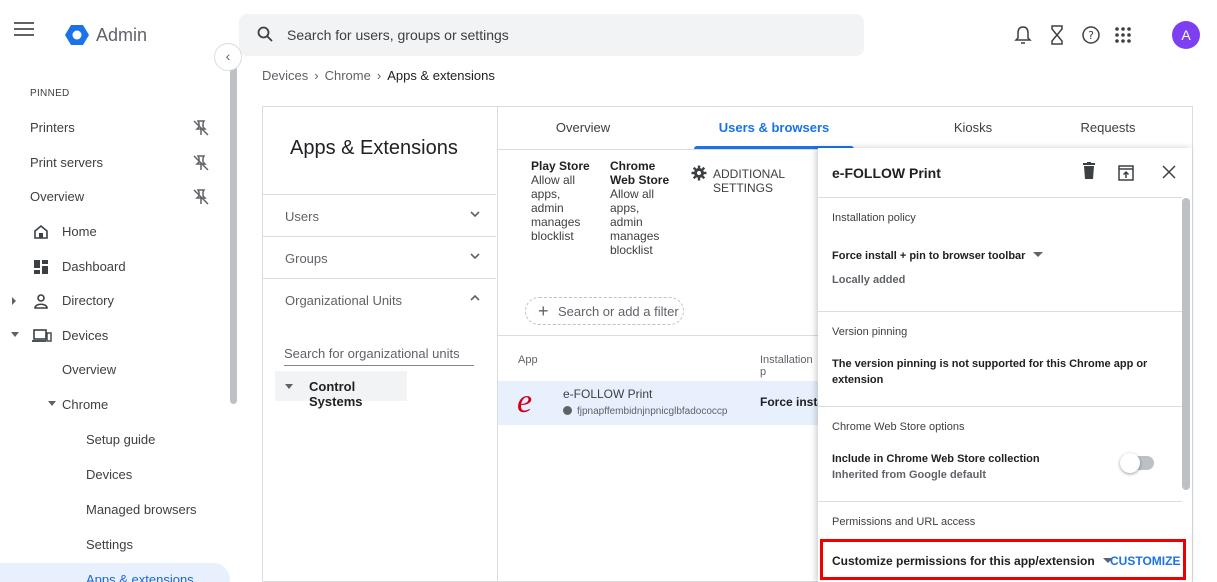 Image resolution: width=1217 pixels, height=582 pixels. I want to click on col-app: App, so click(528, 360).